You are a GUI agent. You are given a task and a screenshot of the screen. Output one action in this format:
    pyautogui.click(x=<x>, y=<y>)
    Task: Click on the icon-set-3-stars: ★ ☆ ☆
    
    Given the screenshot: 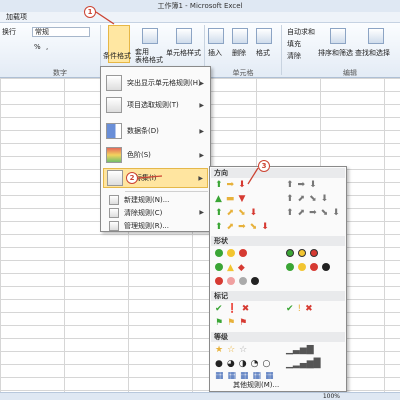 What is the action you would take?
    pyautogui.click(x=231, y=350)
    